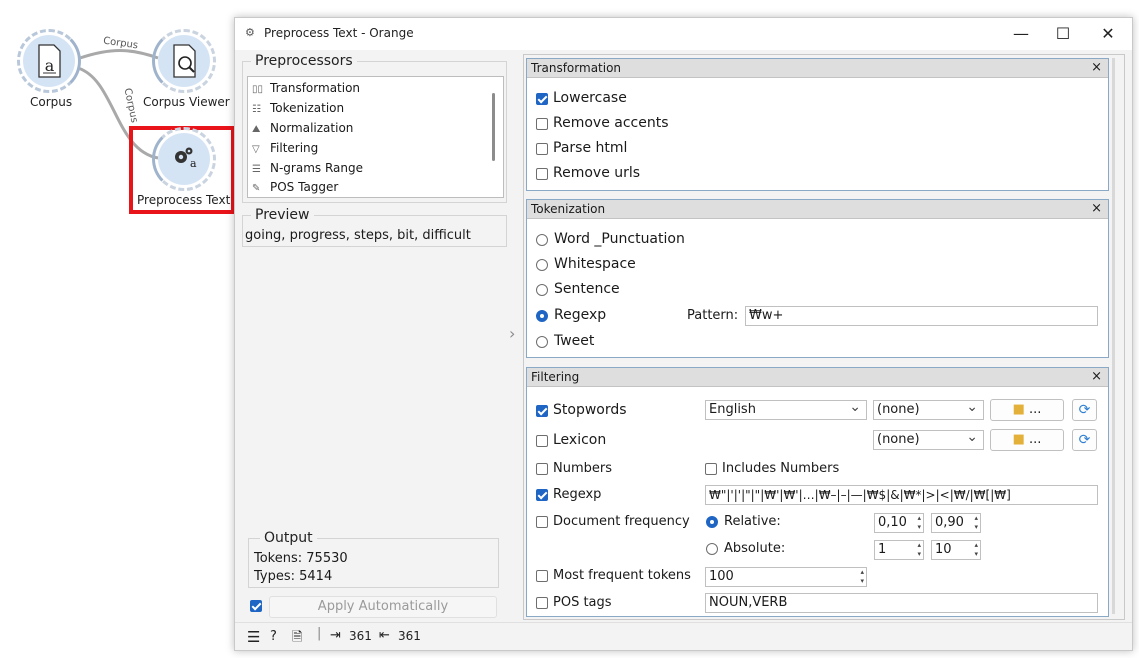 The image size is (1139, 658). Describe the element at coordinates (256, 188) in the screenshot. I see `pos-tagger-icon: ✎` at that location.